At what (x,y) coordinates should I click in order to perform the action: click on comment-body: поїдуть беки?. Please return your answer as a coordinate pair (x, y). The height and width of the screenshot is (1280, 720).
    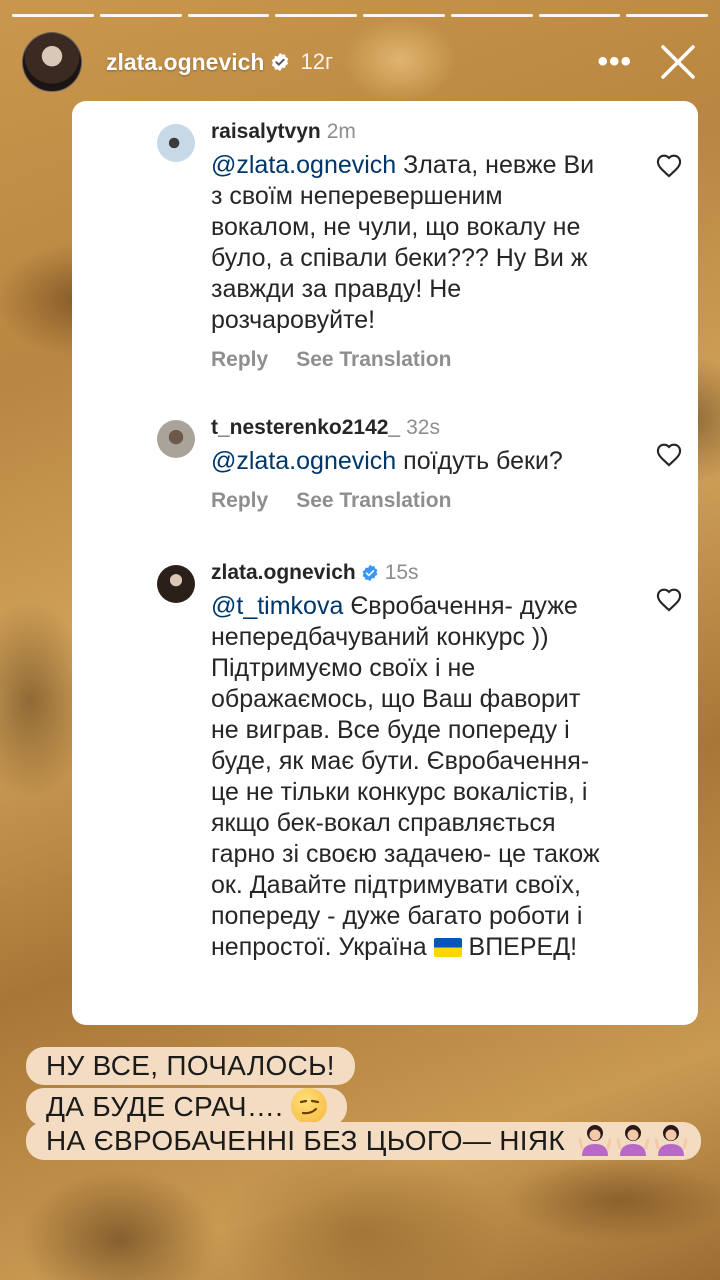
    Looking at the image, I should click on (479, 461).